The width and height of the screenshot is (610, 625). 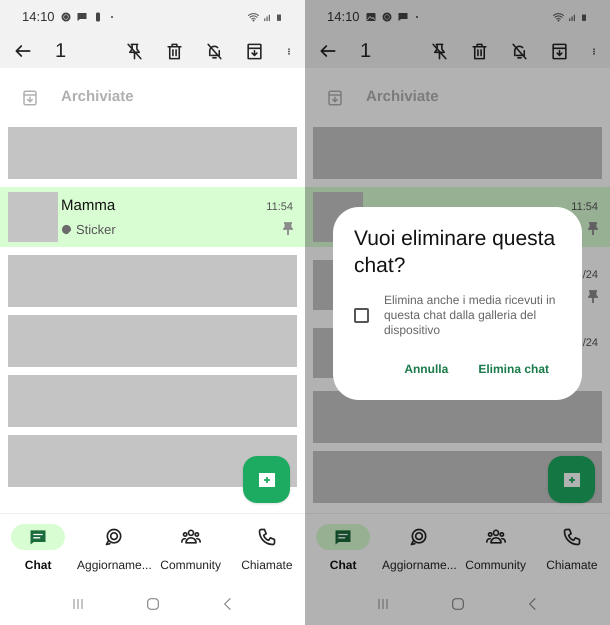 I want to click on dialog-title: Vuoi eliminare questa chat?, so click(x=455, y=252).